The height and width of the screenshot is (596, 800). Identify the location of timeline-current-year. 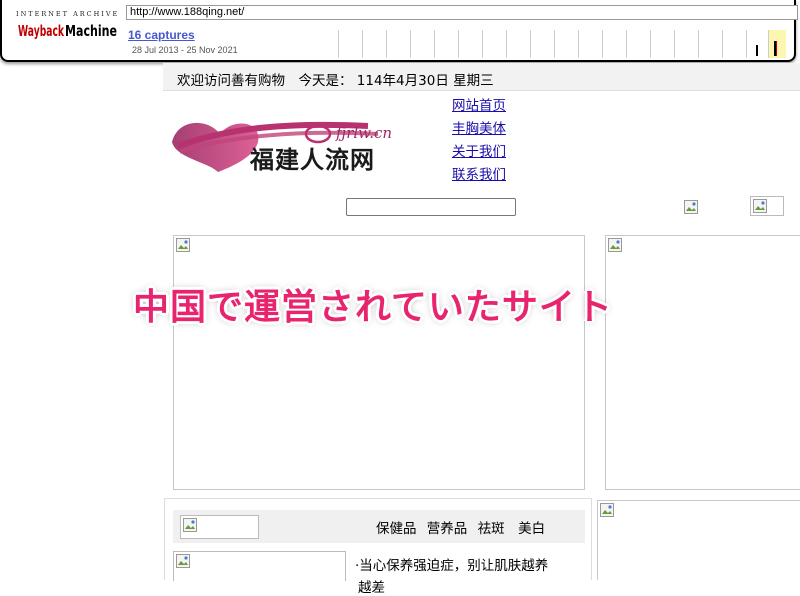
(777, 44).